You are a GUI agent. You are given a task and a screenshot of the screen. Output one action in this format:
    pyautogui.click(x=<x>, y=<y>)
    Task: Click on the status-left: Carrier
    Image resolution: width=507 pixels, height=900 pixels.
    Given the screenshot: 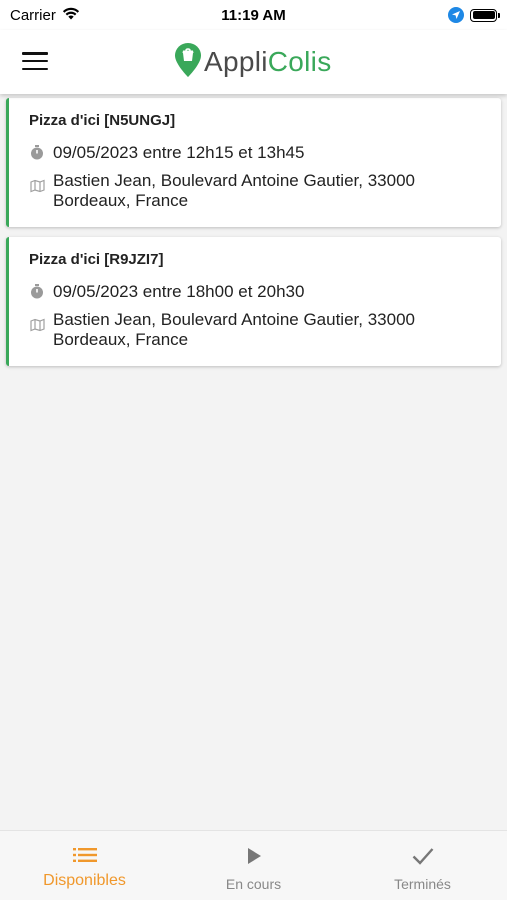 What is the action you would take?
    pyautogui.click(x=45, y=15)
    